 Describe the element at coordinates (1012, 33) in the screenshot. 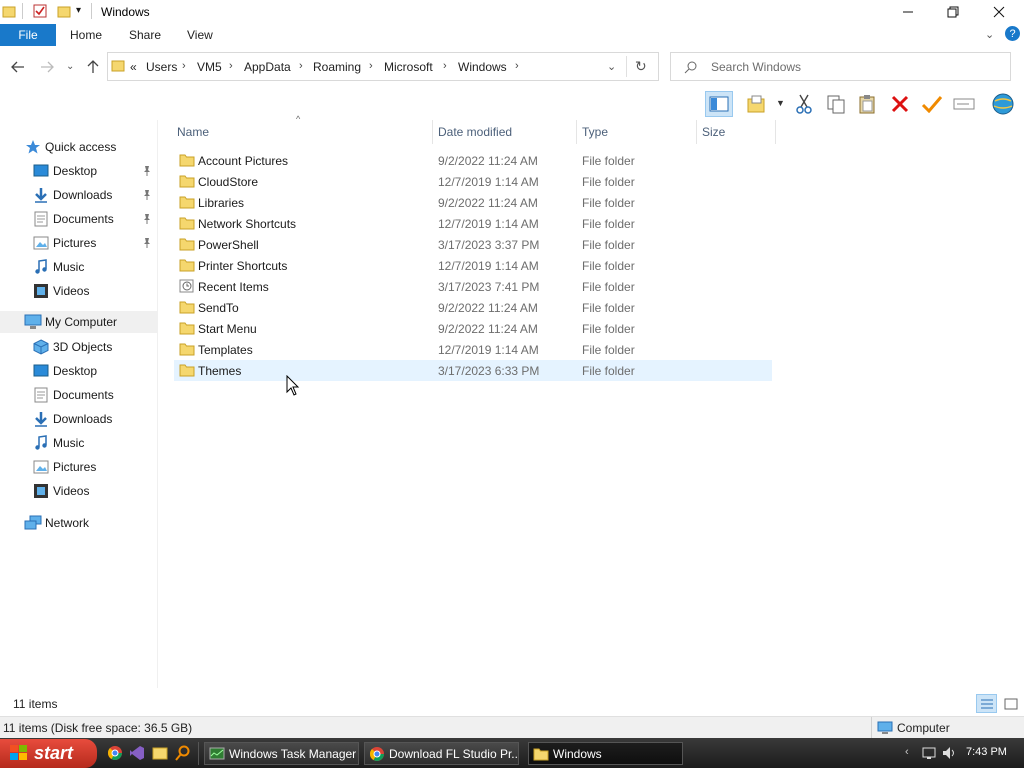

I see `help-icon: ?` at that location.